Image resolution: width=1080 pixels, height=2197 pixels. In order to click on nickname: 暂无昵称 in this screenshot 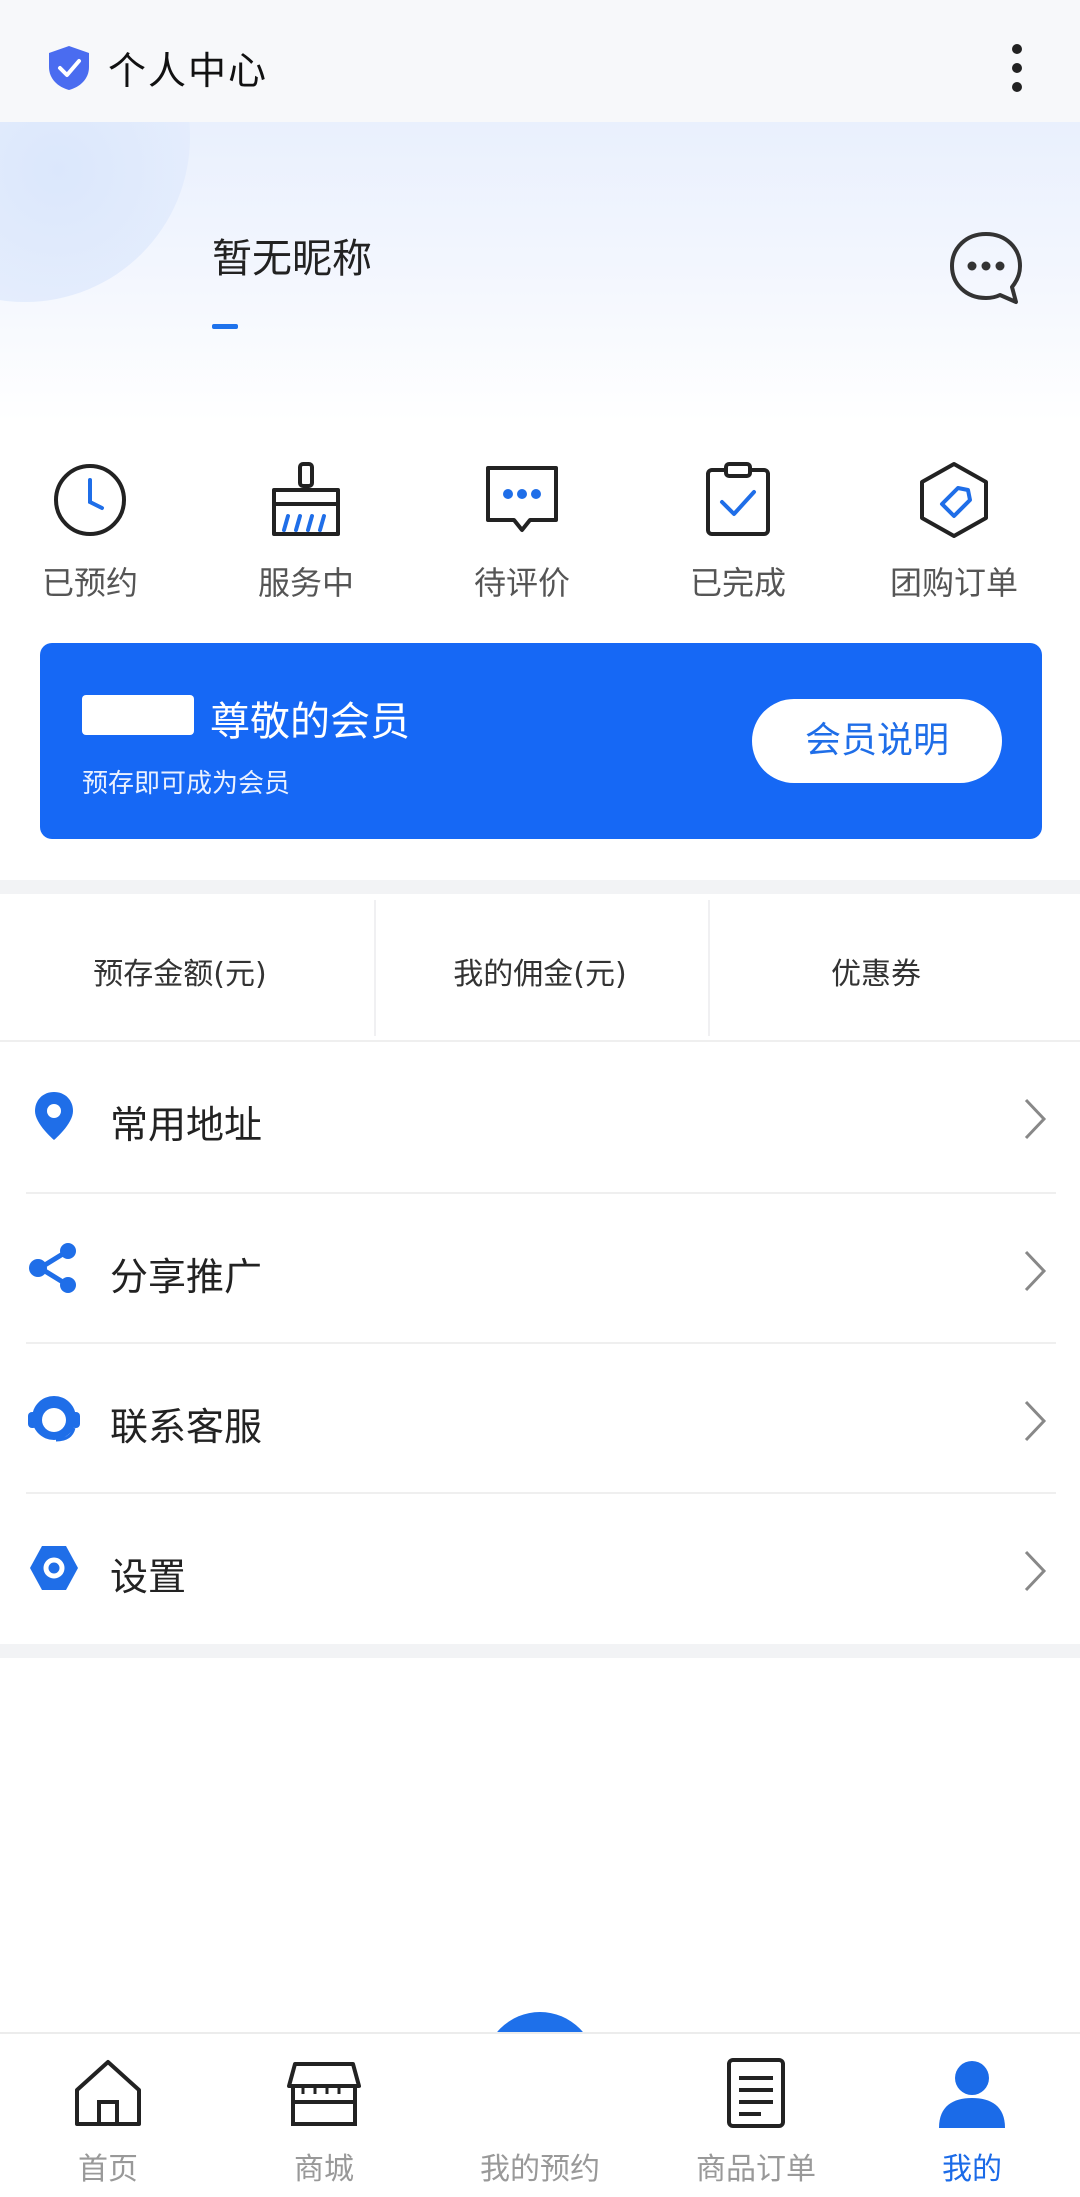, I will do `click(292, 255)`.